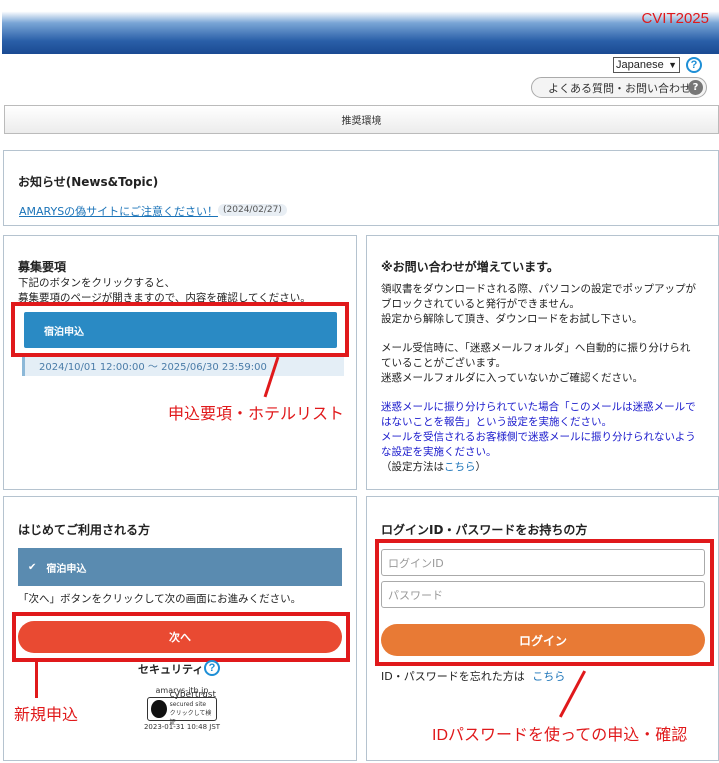 Image resolution: width=719 pixels, height=763 pixels. Describe the element at coordinates (675, 18) in the screenshot. I see `brand-label: CVIT2025` at that location.